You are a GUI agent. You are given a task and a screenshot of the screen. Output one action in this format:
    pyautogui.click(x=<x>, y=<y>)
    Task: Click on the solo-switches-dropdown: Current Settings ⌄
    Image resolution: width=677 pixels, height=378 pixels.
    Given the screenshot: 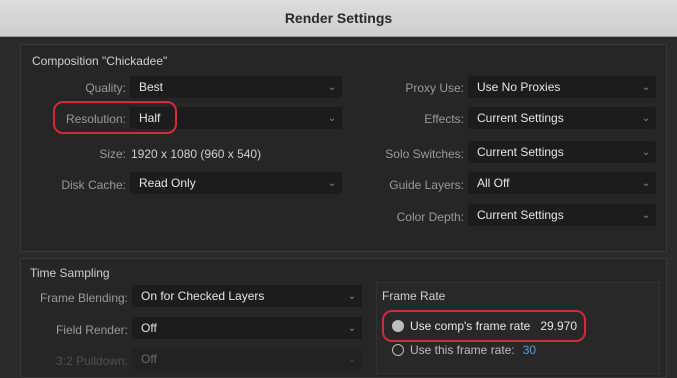 What is the action you would take?
    pyautogui.click(x=562, y=152)
    